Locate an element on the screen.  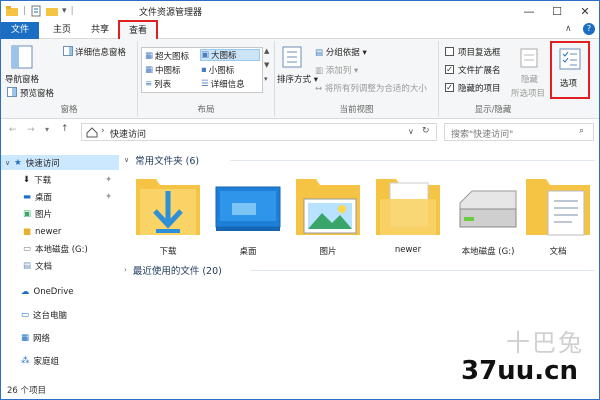
section-frequent-folders: ∨ 常用文件夹 (6) is located at coordinates (161, 160).